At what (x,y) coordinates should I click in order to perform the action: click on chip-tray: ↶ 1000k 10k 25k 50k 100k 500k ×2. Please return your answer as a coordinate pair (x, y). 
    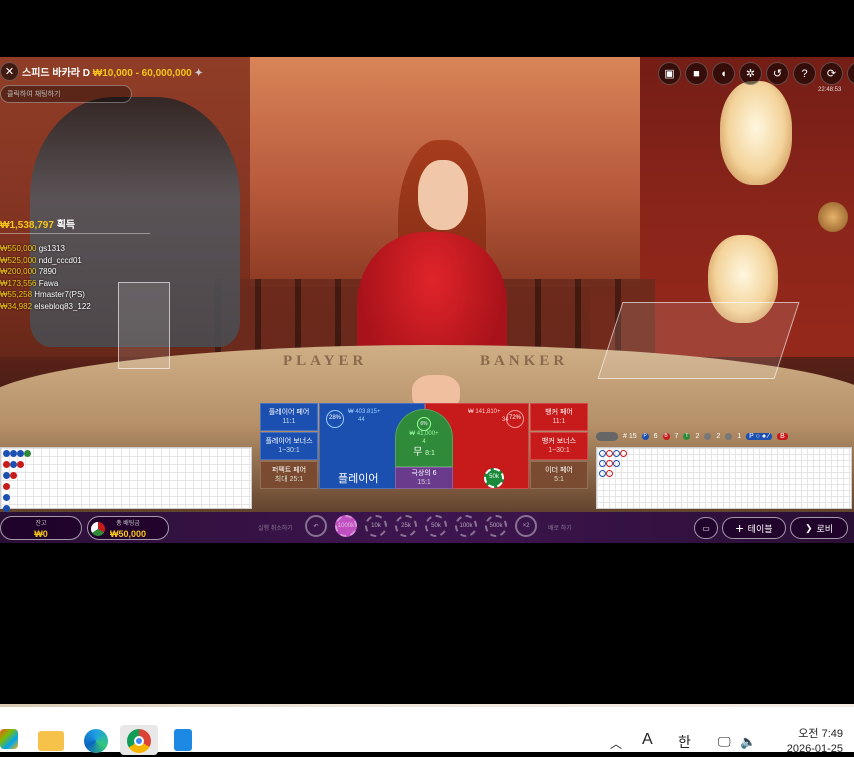
    Looking at the image, I should click on (421, 526).